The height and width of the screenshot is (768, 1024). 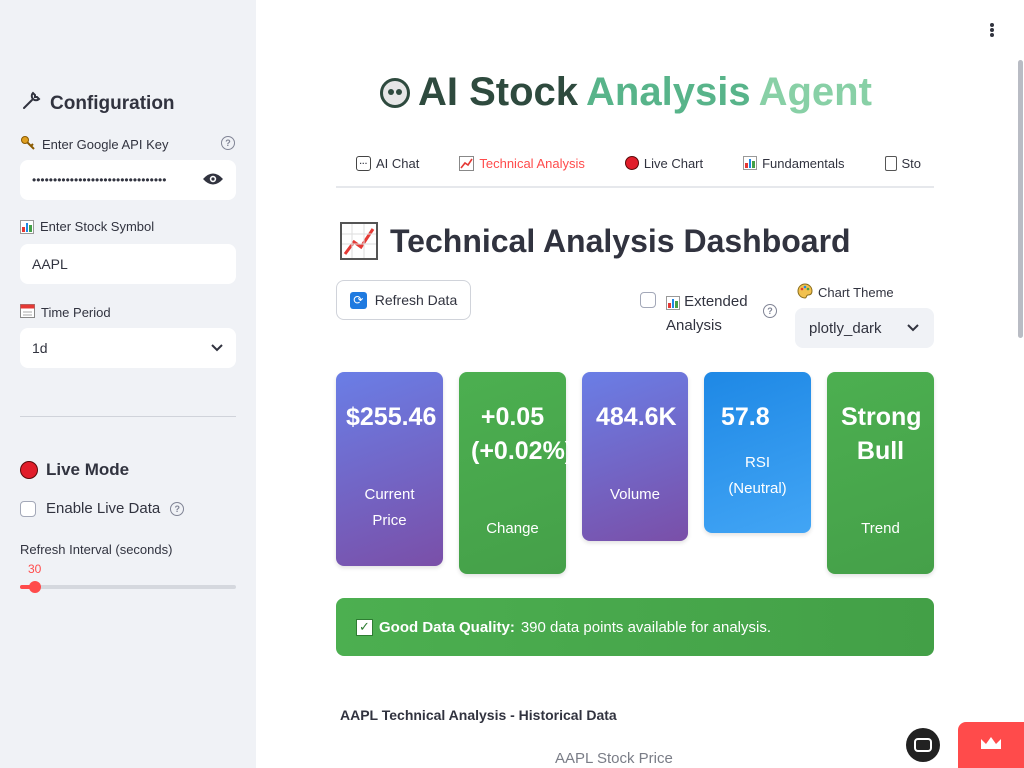 I want to click on tab-stock-info: Sto, so click(x=900, y=163).